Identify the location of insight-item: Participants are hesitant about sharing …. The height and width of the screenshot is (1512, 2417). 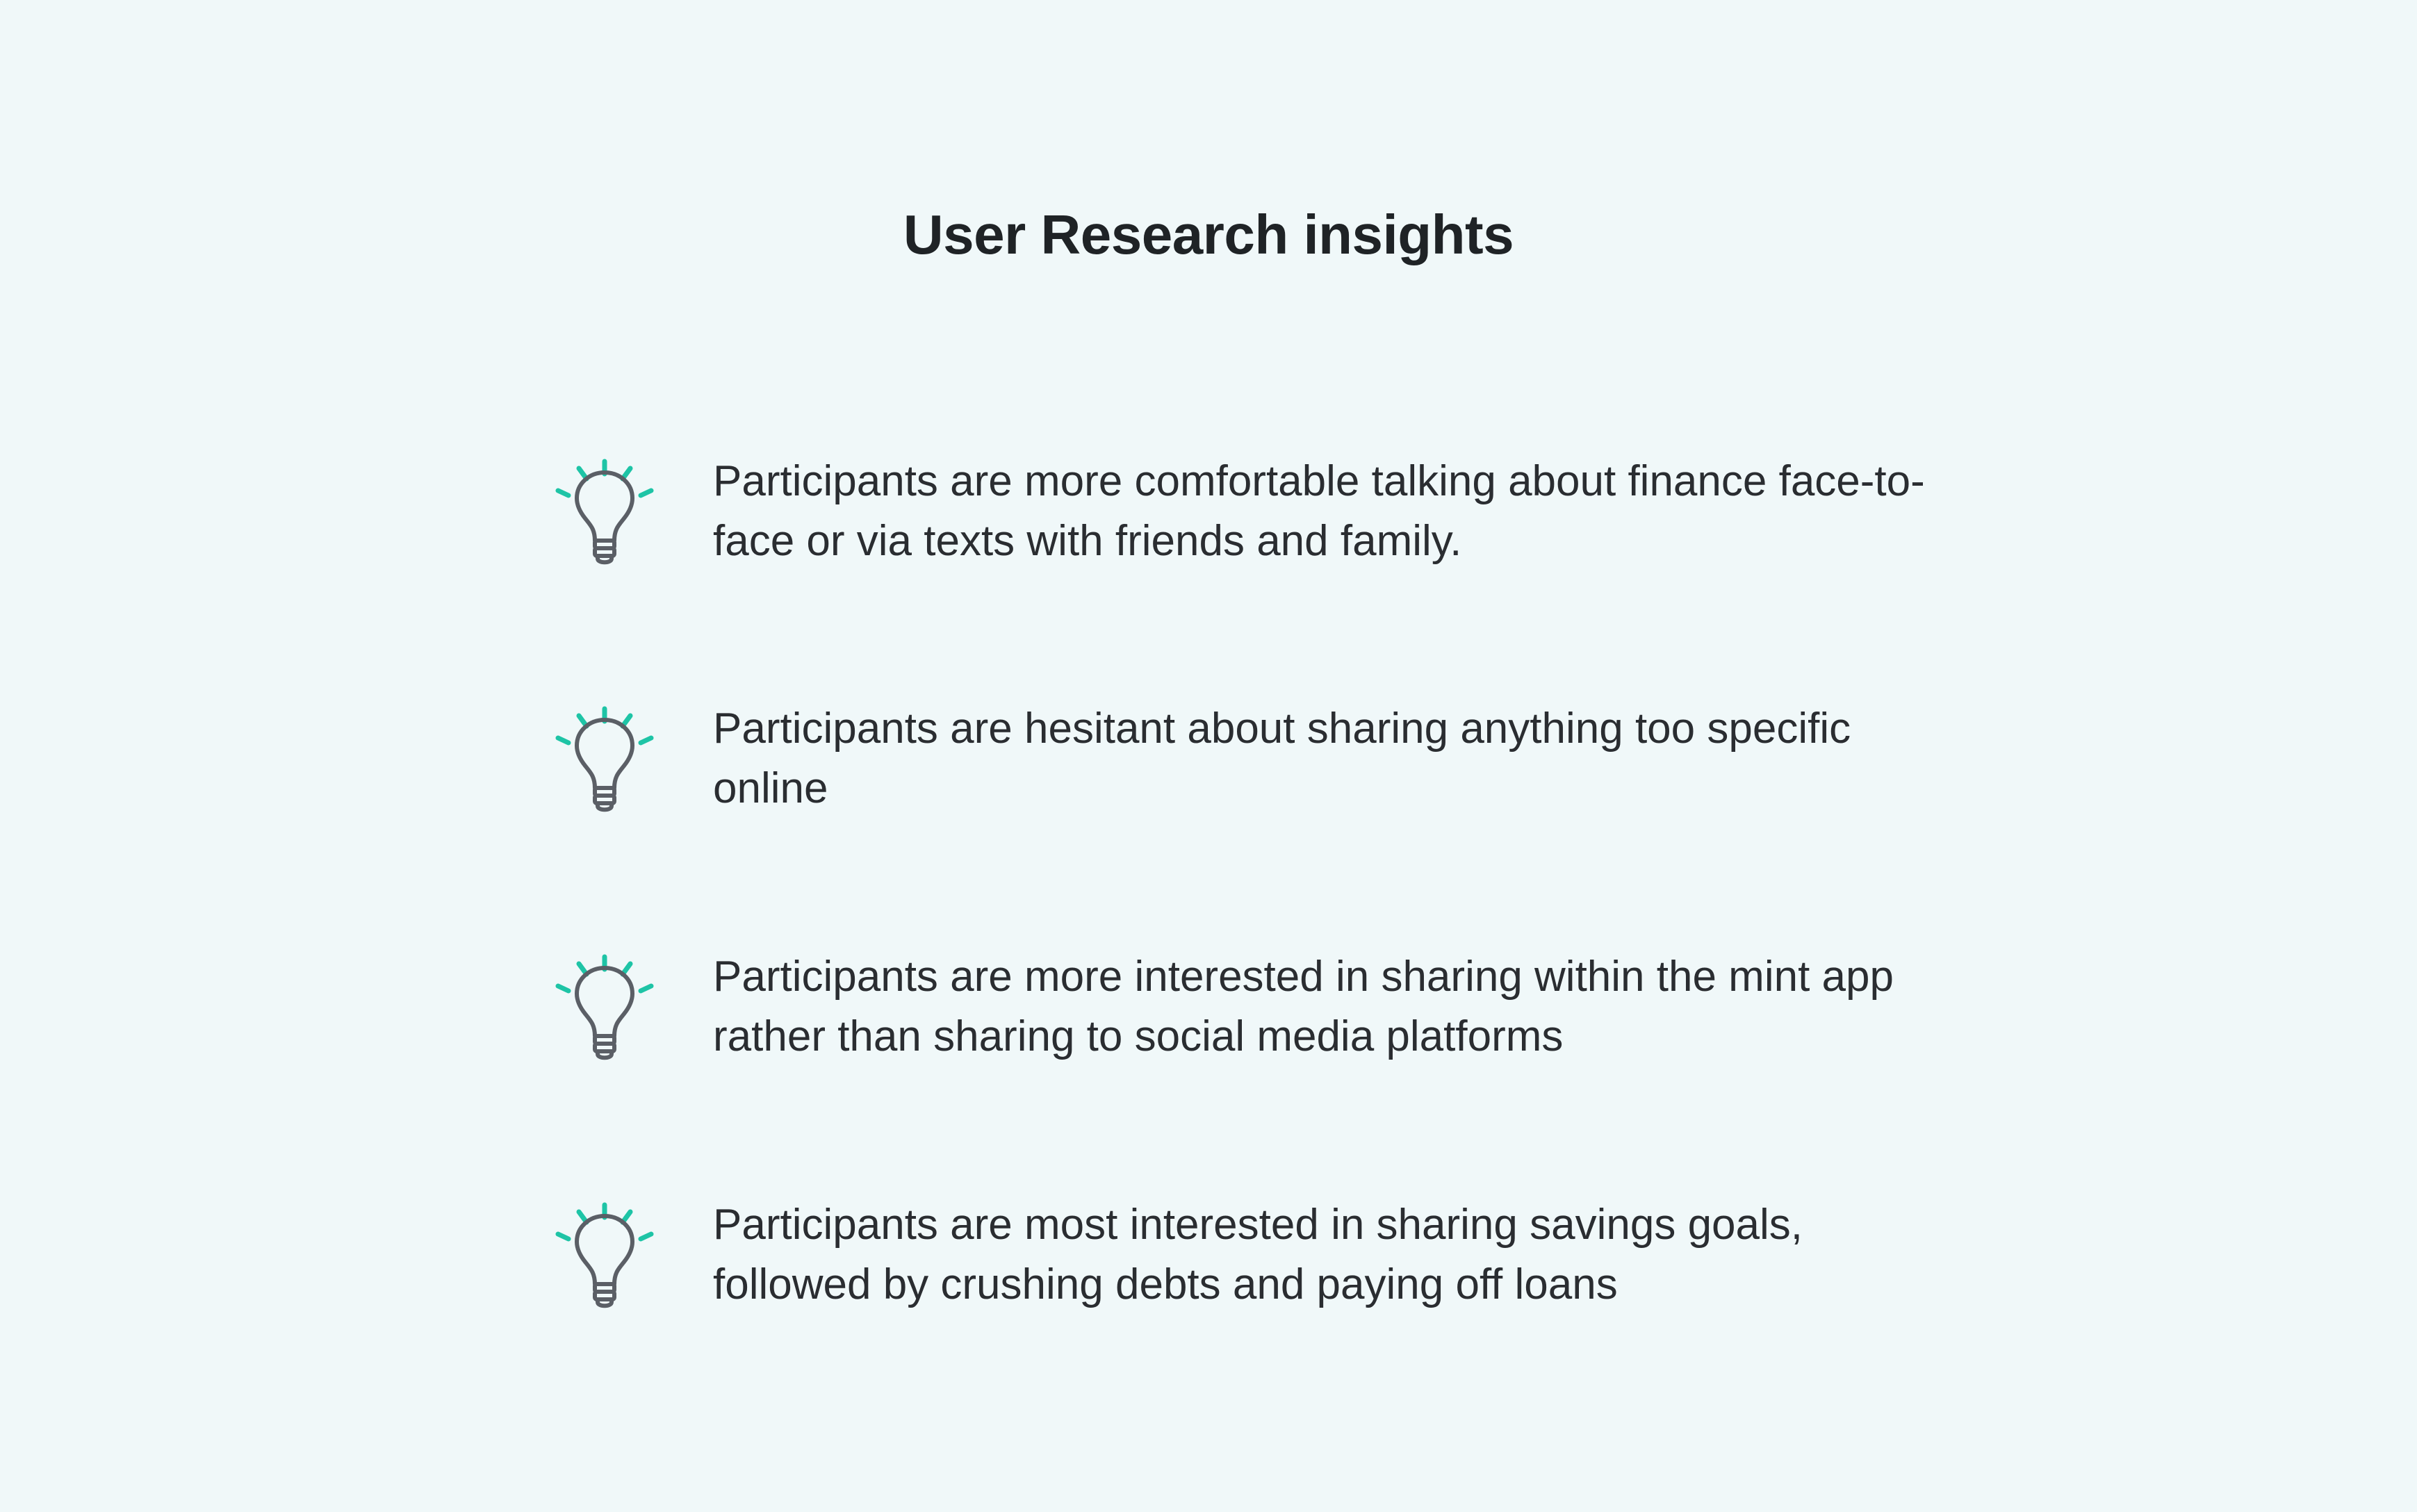
(1244, 761).